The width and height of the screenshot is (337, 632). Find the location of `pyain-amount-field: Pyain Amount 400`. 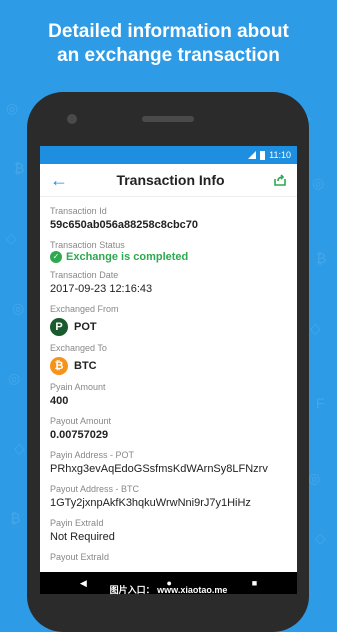

pyain-amount-field: Pyain Amount 400 is located at coordinates (168, 395).